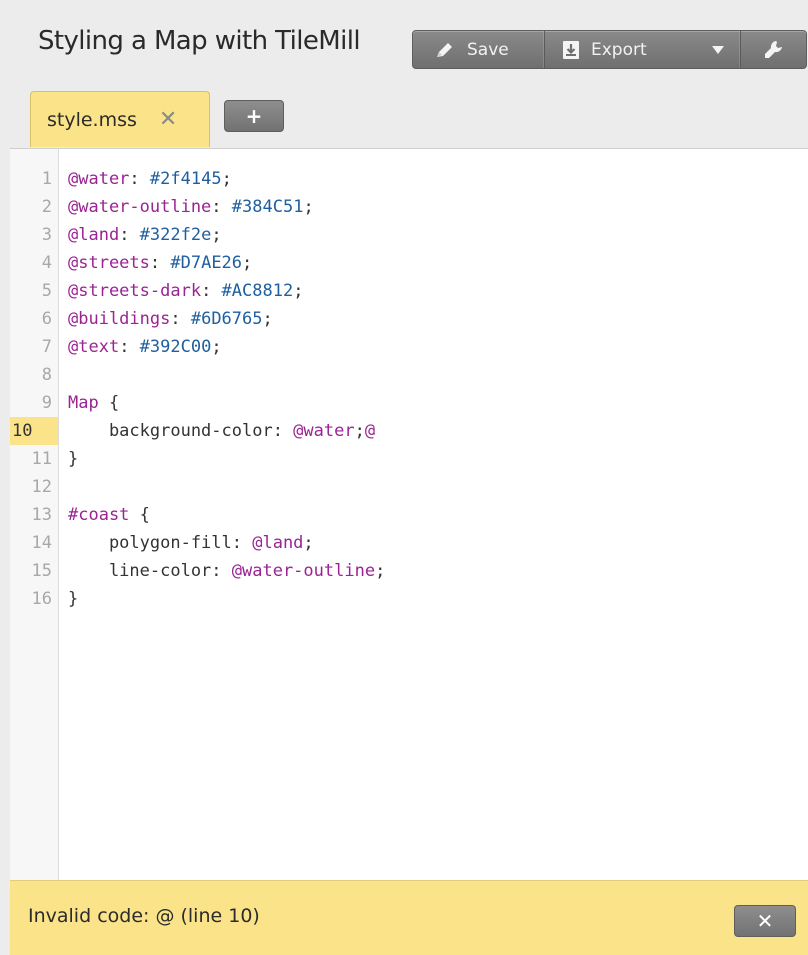  What do you see at coordinates (34, 431) in the screenshot?
I see `line-number: 10` at bounding box center [34, 431].